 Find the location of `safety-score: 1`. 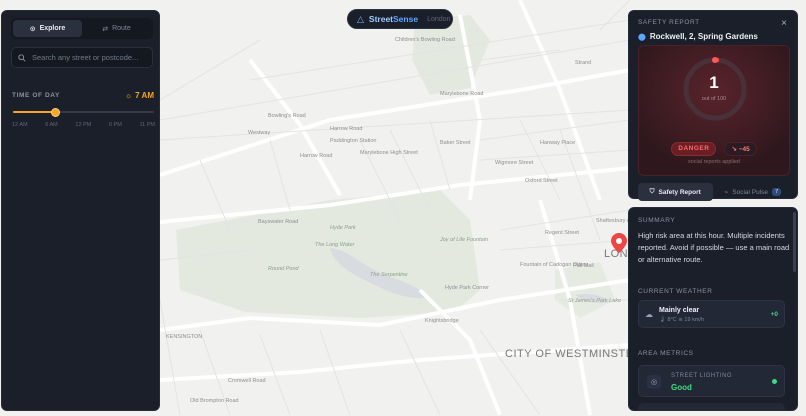

safety-score: 1 is located at coordinates (714, 82).